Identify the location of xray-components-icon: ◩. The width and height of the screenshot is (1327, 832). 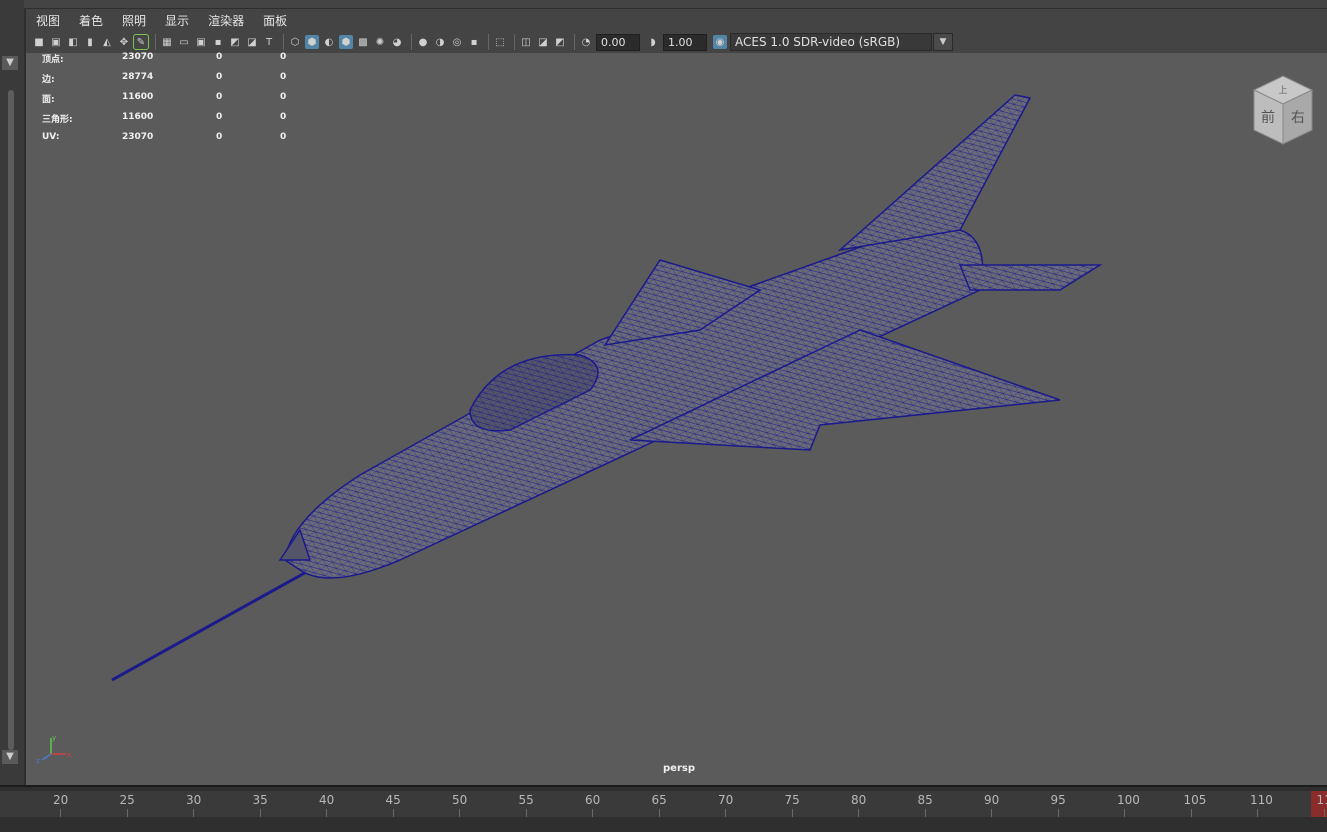
(560, 42).